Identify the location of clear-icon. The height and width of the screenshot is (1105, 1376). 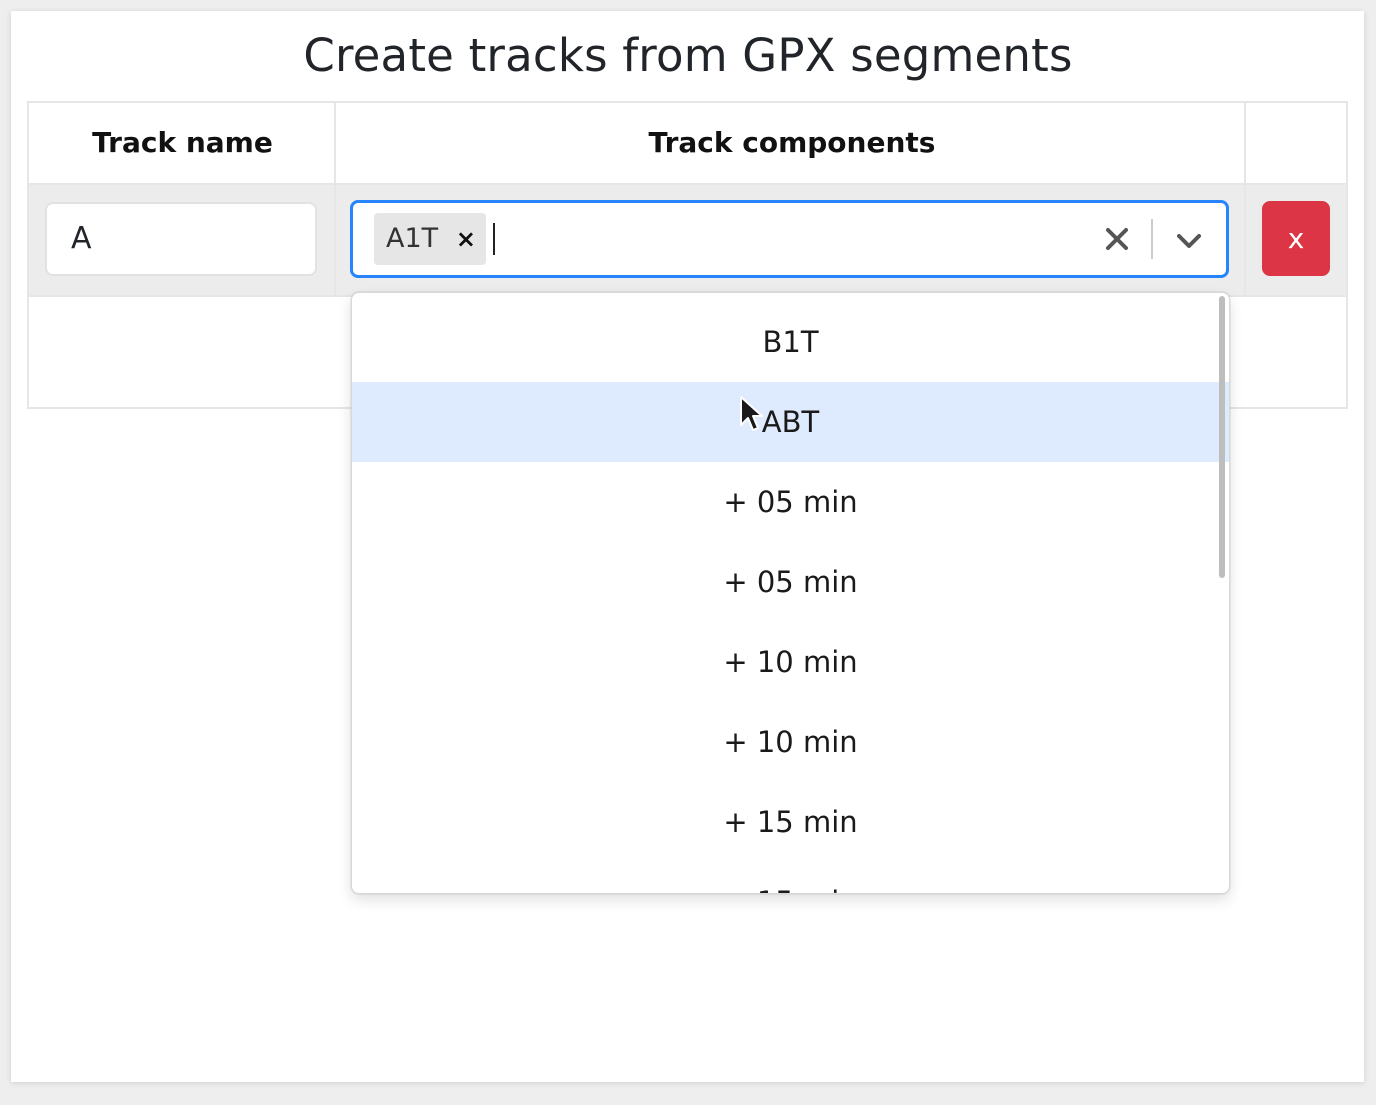
(1117, 239).